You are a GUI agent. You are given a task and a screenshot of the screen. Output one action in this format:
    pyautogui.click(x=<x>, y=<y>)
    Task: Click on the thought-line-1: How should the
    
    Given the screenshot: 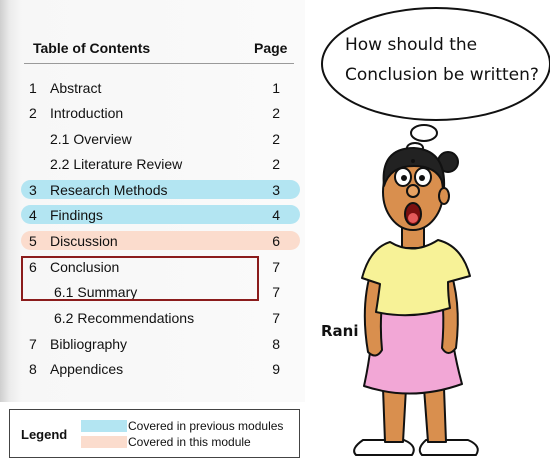 What is the action you would take?
    pyautogui.click(x=411, y=45)
    